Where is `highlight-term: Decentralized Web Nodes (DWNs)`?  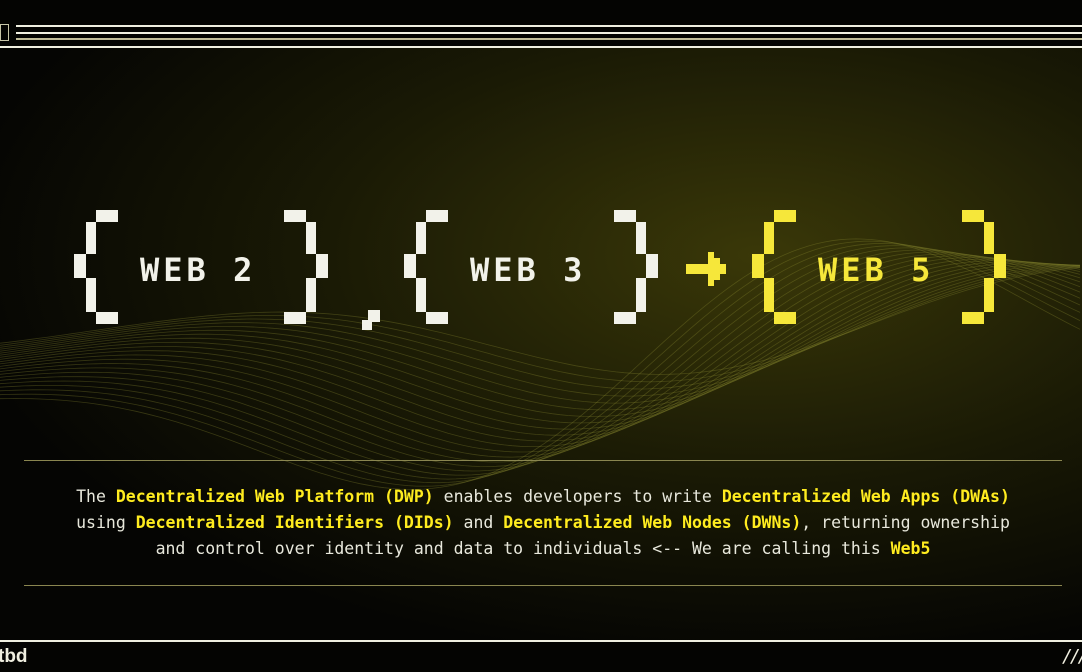 highlight-term: Decentralized Web Nodes (DWNs) is located at coordinates (652, 522).